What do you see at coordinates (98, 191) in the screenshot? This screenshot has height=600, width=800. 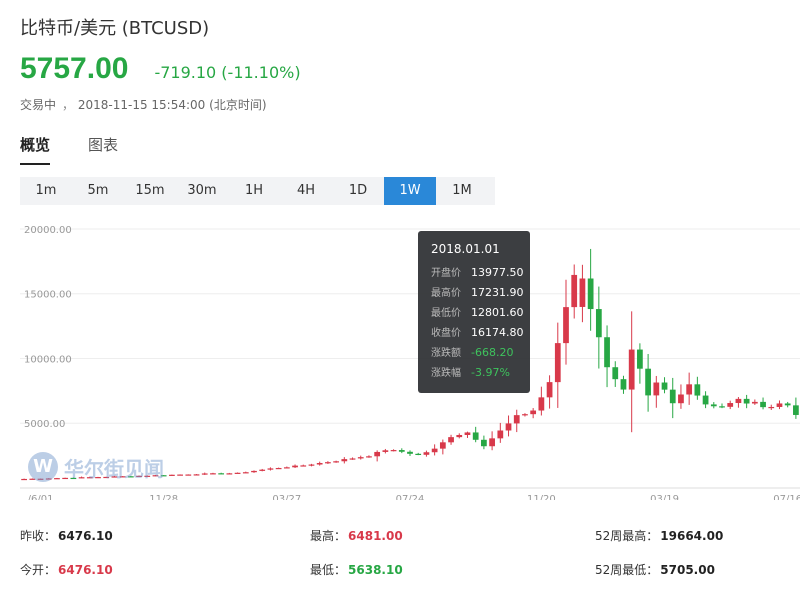 I see `period-5m-button: 5m` at bounding box center [98, 191].